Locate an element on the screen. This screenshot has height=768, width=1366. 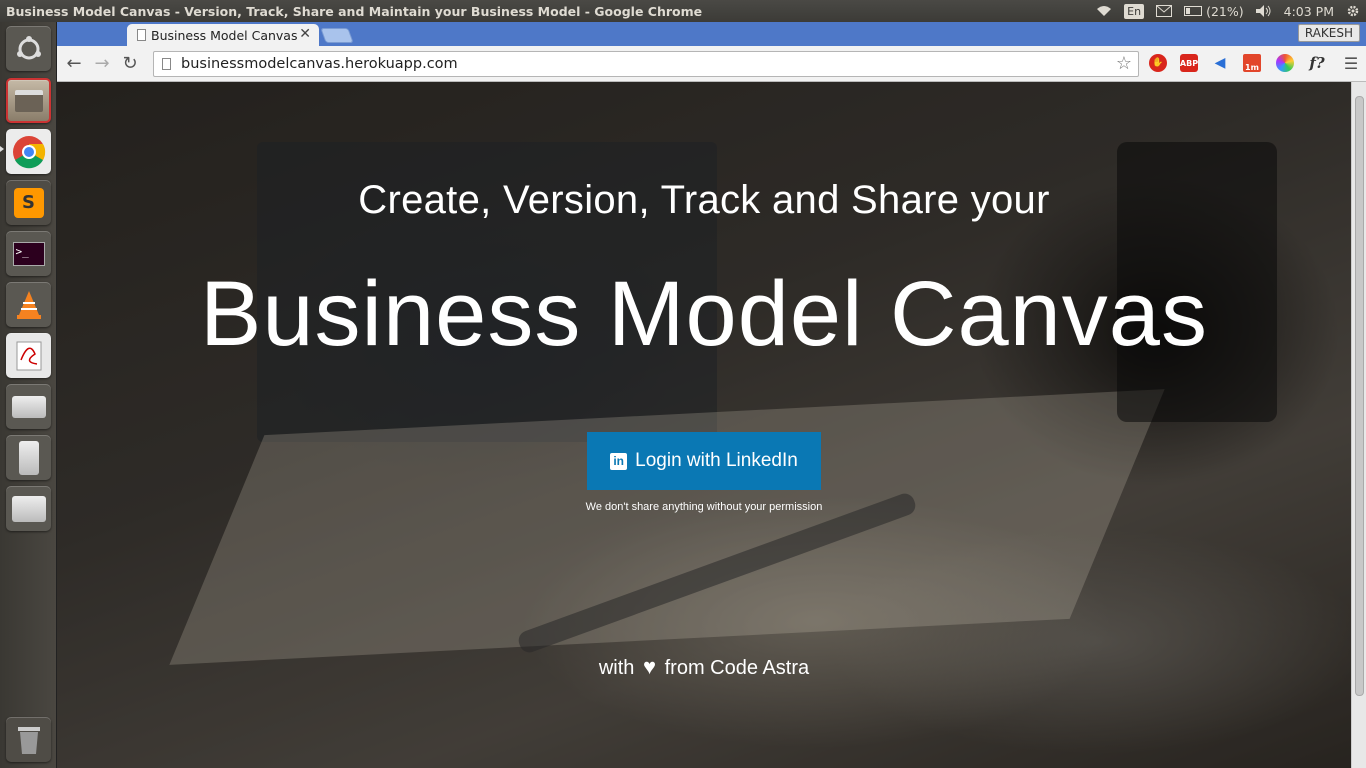
scrollbar-thumb is located at coordinates (1359, 396).